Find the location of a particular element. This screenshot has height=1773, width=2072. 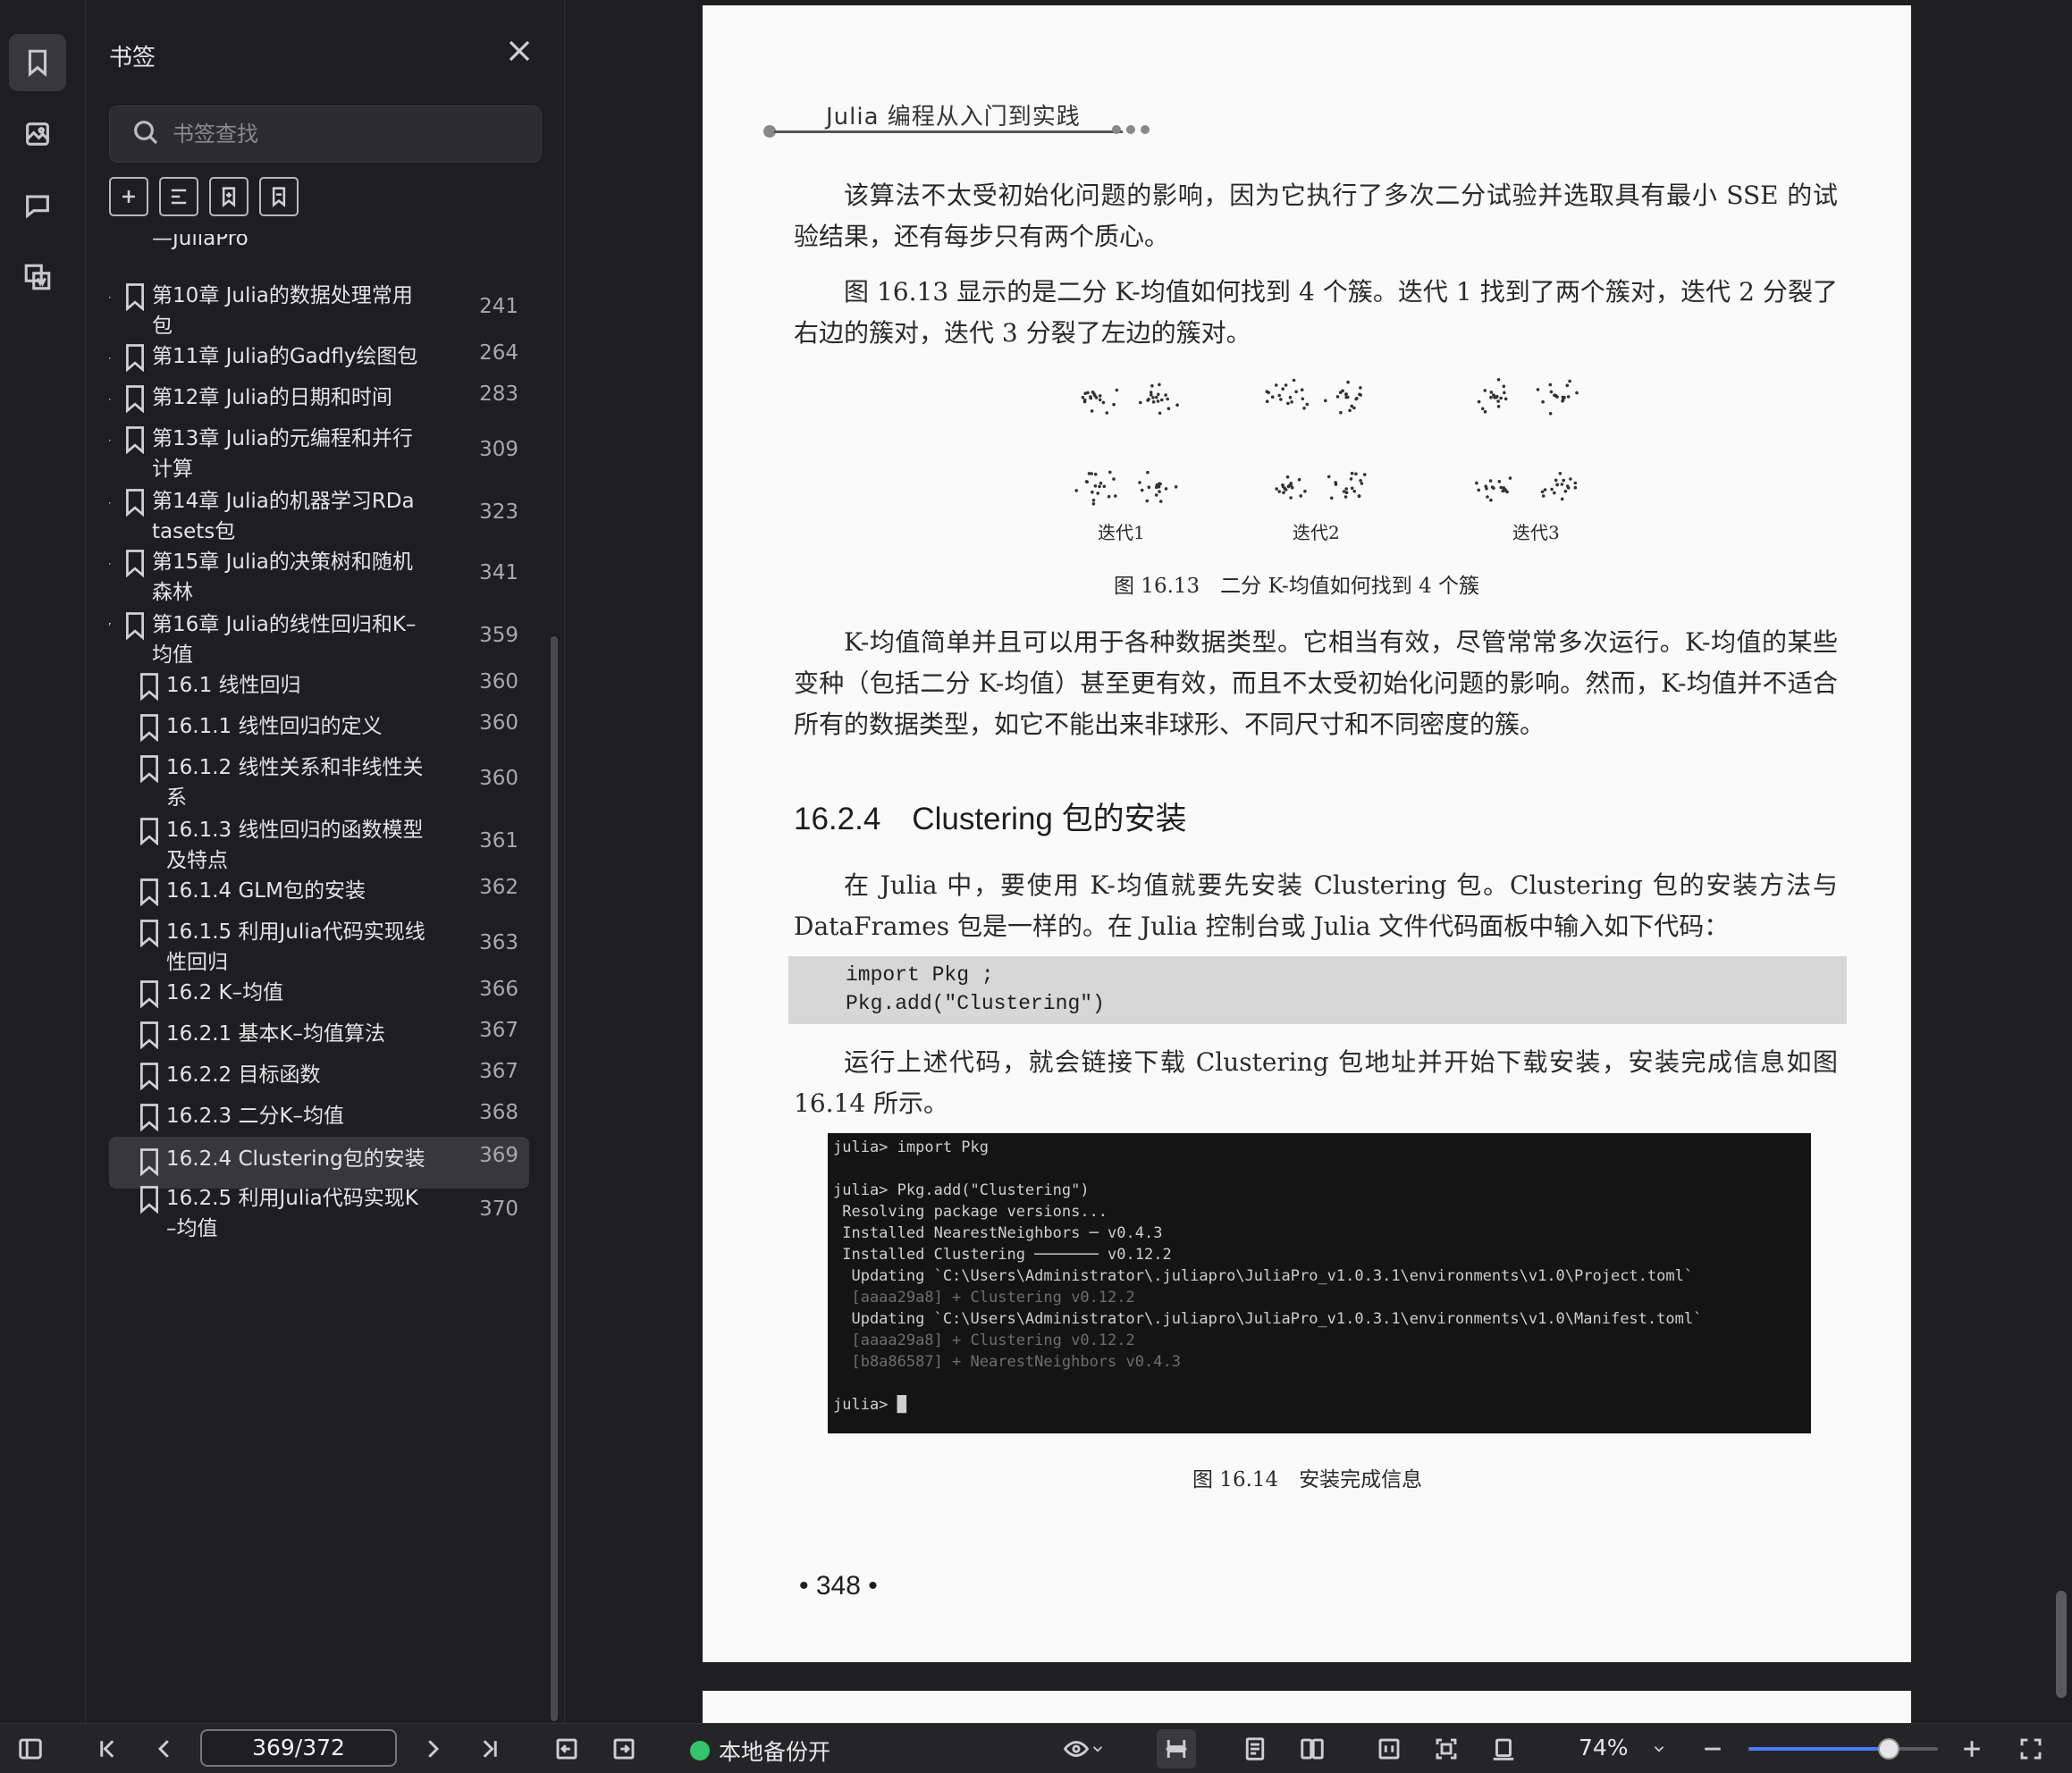

panel-scrollbar is located at coordinates (554, 1178).